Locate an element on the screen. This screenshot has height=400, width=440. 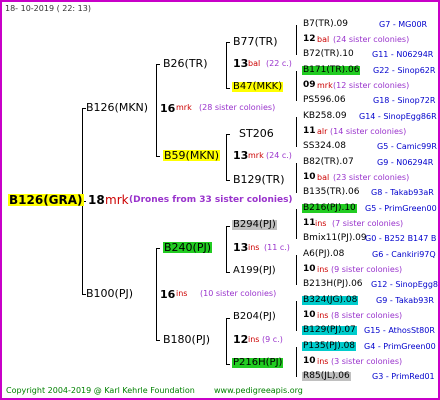
gen4-suffix: alr is located at coordinates (322, 131).